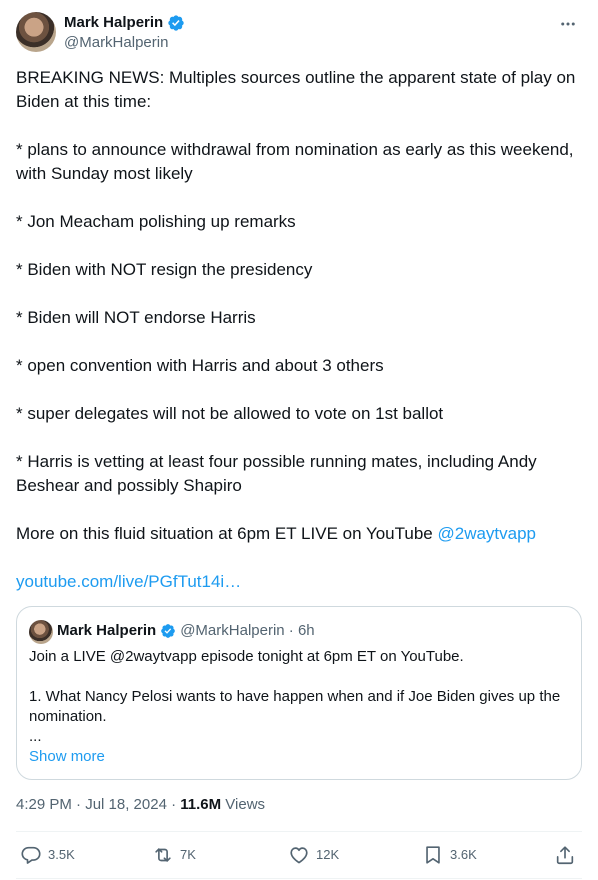 This screenshot has height=880, width=598. I want to click on author-name-row: Mark Halperin, so click(124, 23).